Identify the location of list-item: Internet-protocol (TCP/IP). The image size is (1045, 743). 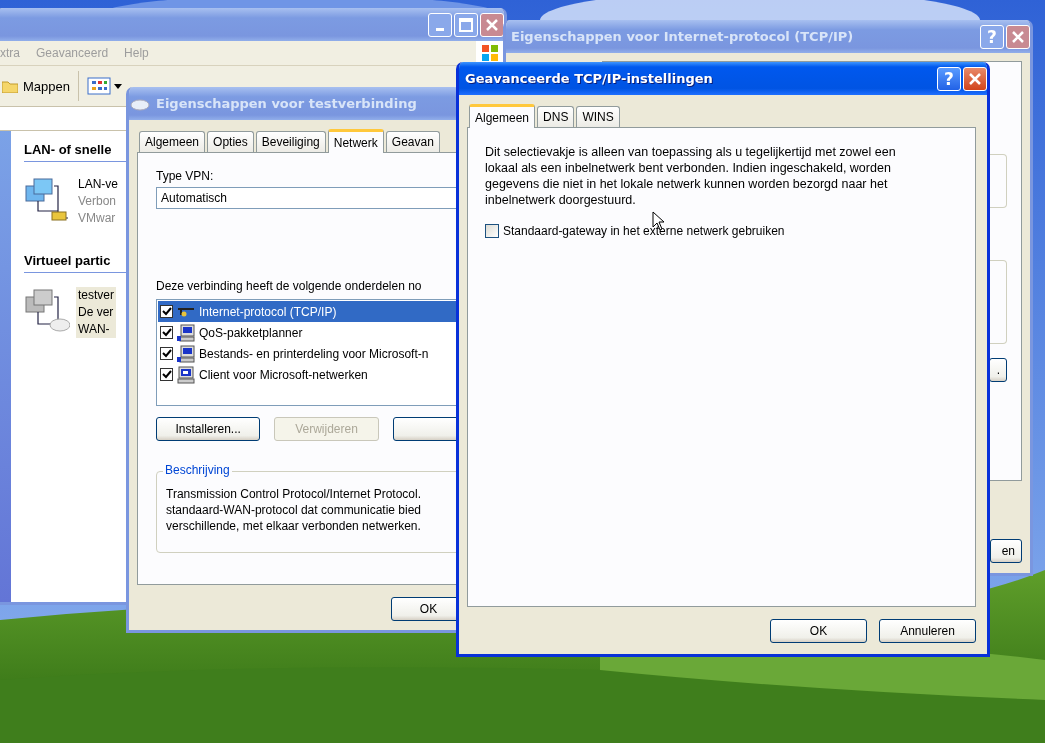
(308, 311).